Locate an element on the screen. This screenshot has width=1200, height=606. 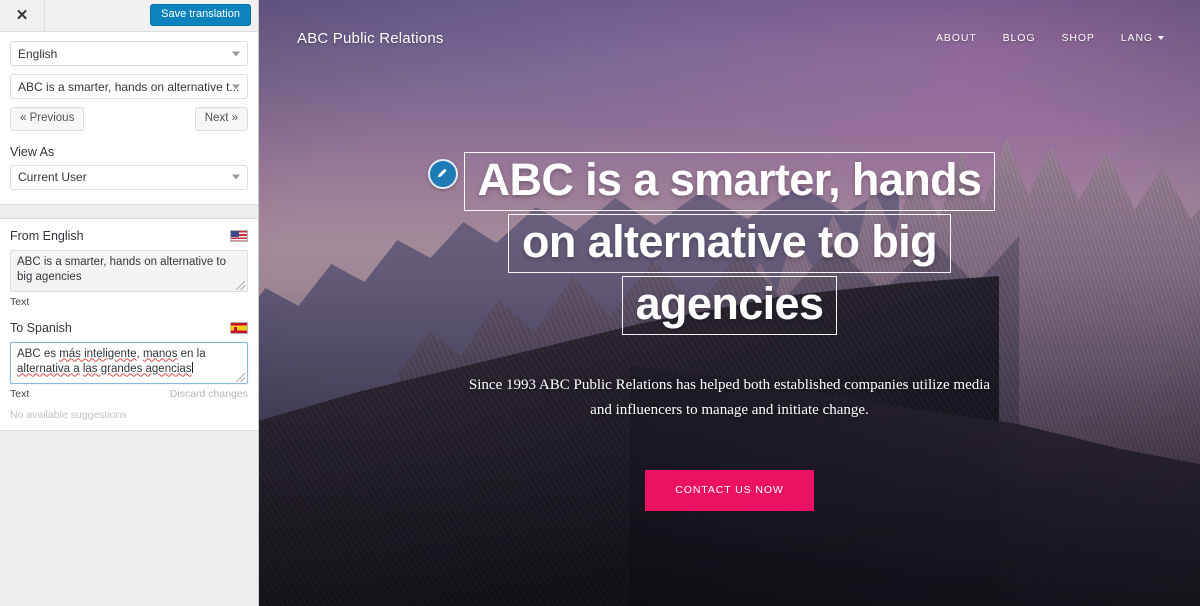
site-brand: ABC Public Relations is located at coordinates (370, 38).